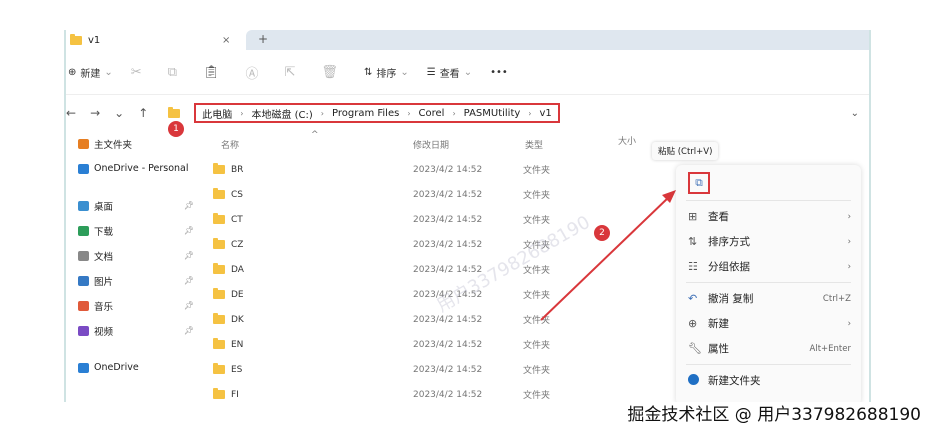 The height and width of the screenshot is (439, 935). I want to click on menu-label: 新建文件夹, so click(734, 381).